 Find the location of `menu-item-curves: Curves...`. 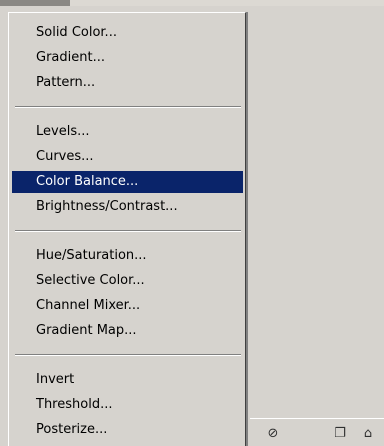

menu-item-curves: Curves... is located at coordinates (127, 157).